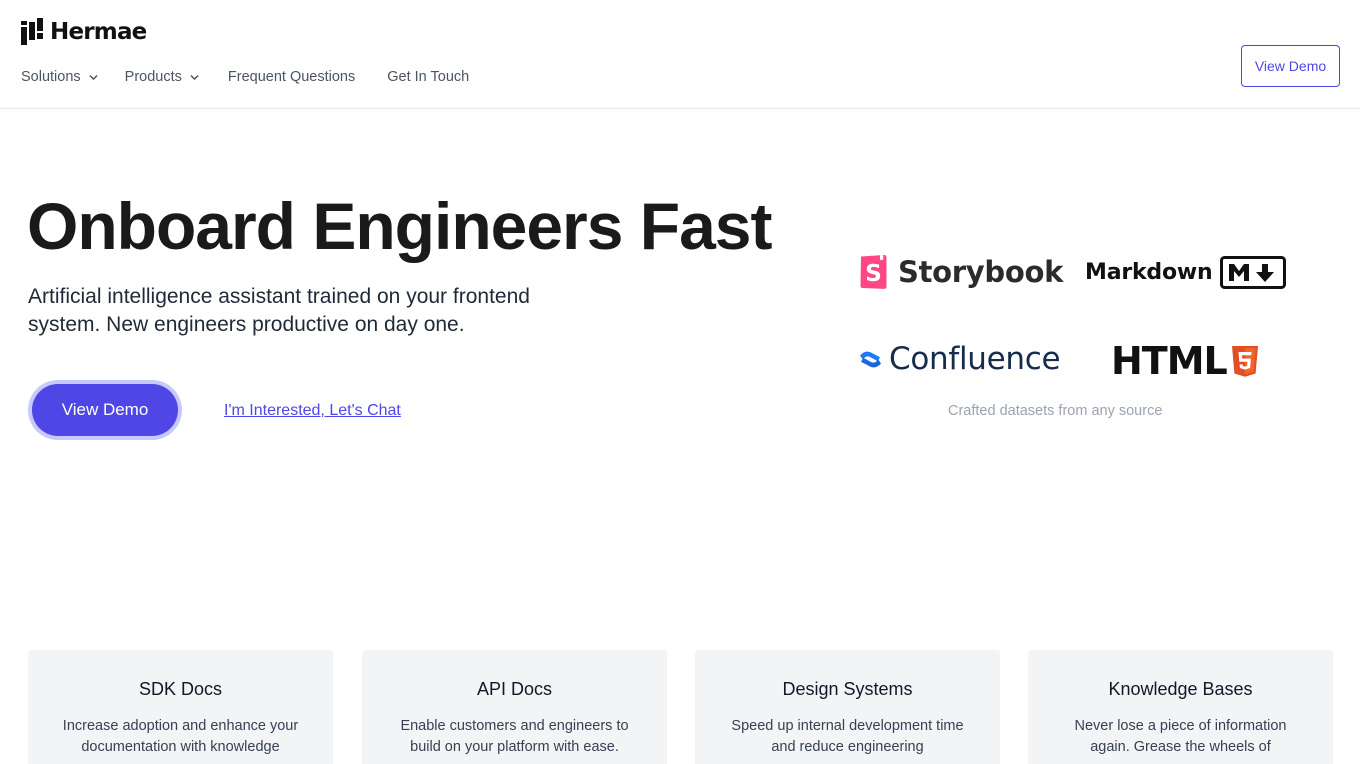  I want to click on nav-item-label: Get In Touch, so click(428, 77).